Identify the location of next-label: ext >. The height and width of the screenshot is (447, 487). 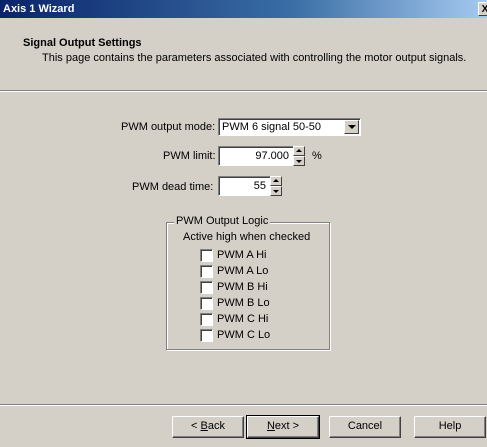
(287, 426).